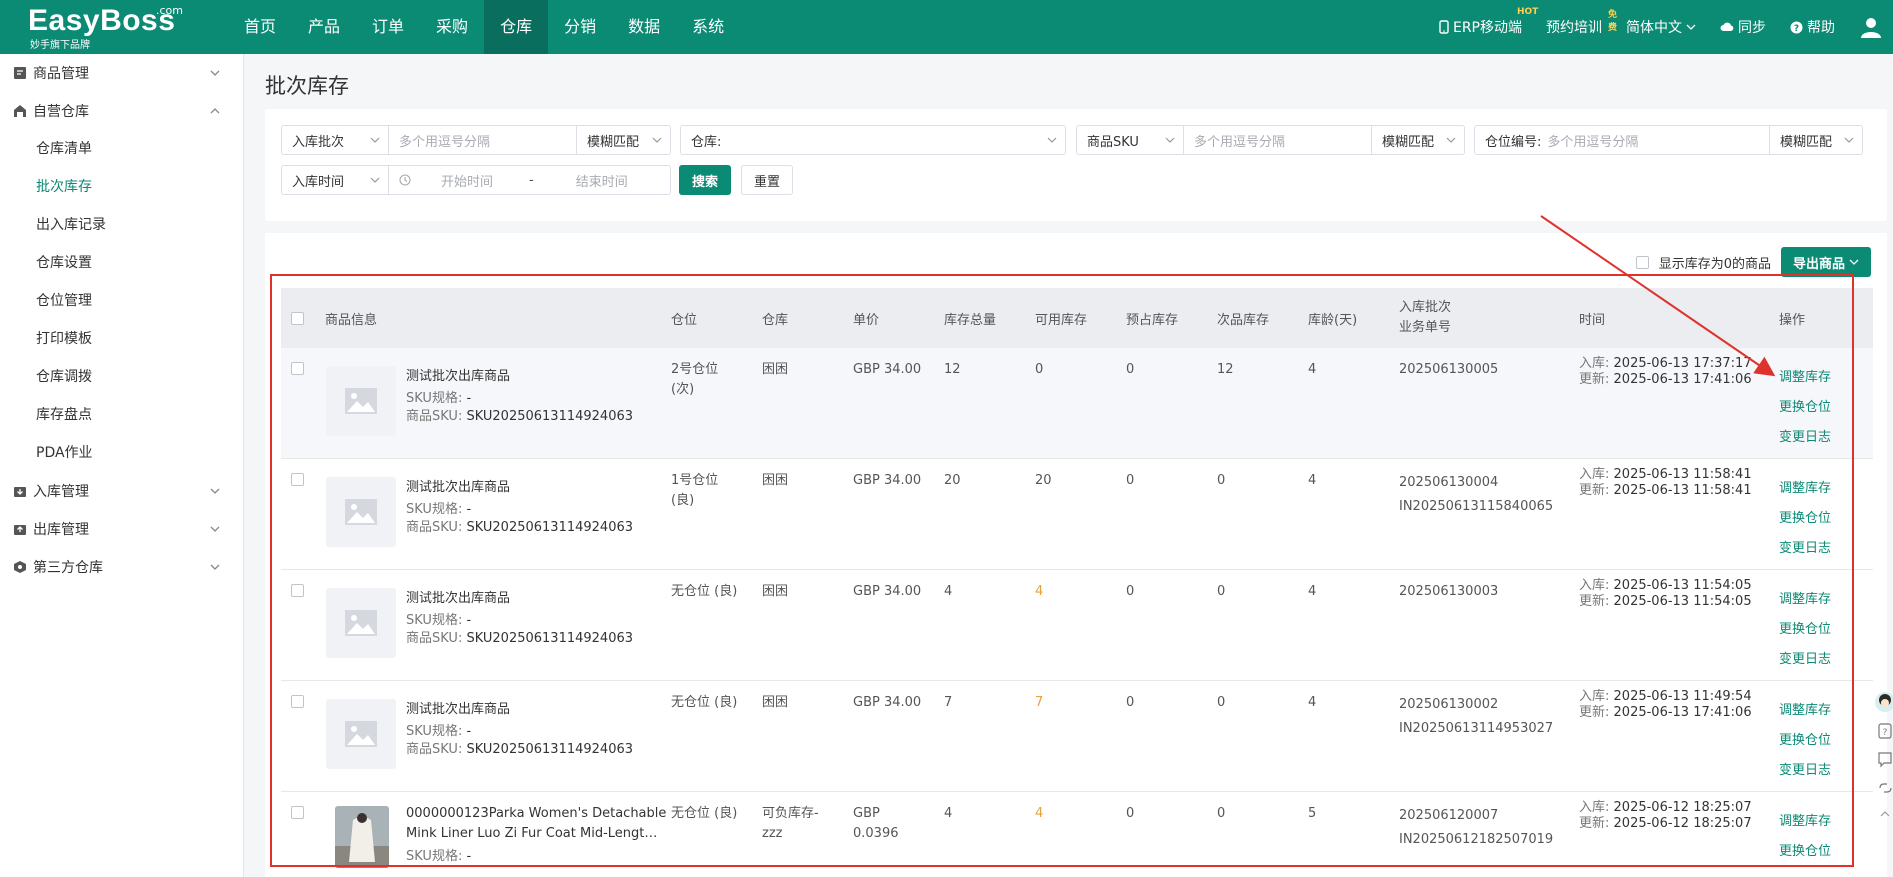 The width and height of the screenshot is (1893, 877). I want to click on sku-match-select: 模糊匹配, so click(1417, 140).